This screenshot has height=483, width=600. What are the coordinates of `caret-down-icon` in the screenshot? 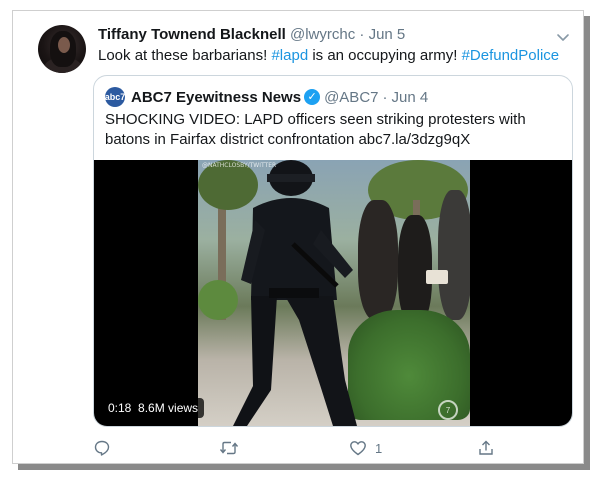 It's located at (563, 37).